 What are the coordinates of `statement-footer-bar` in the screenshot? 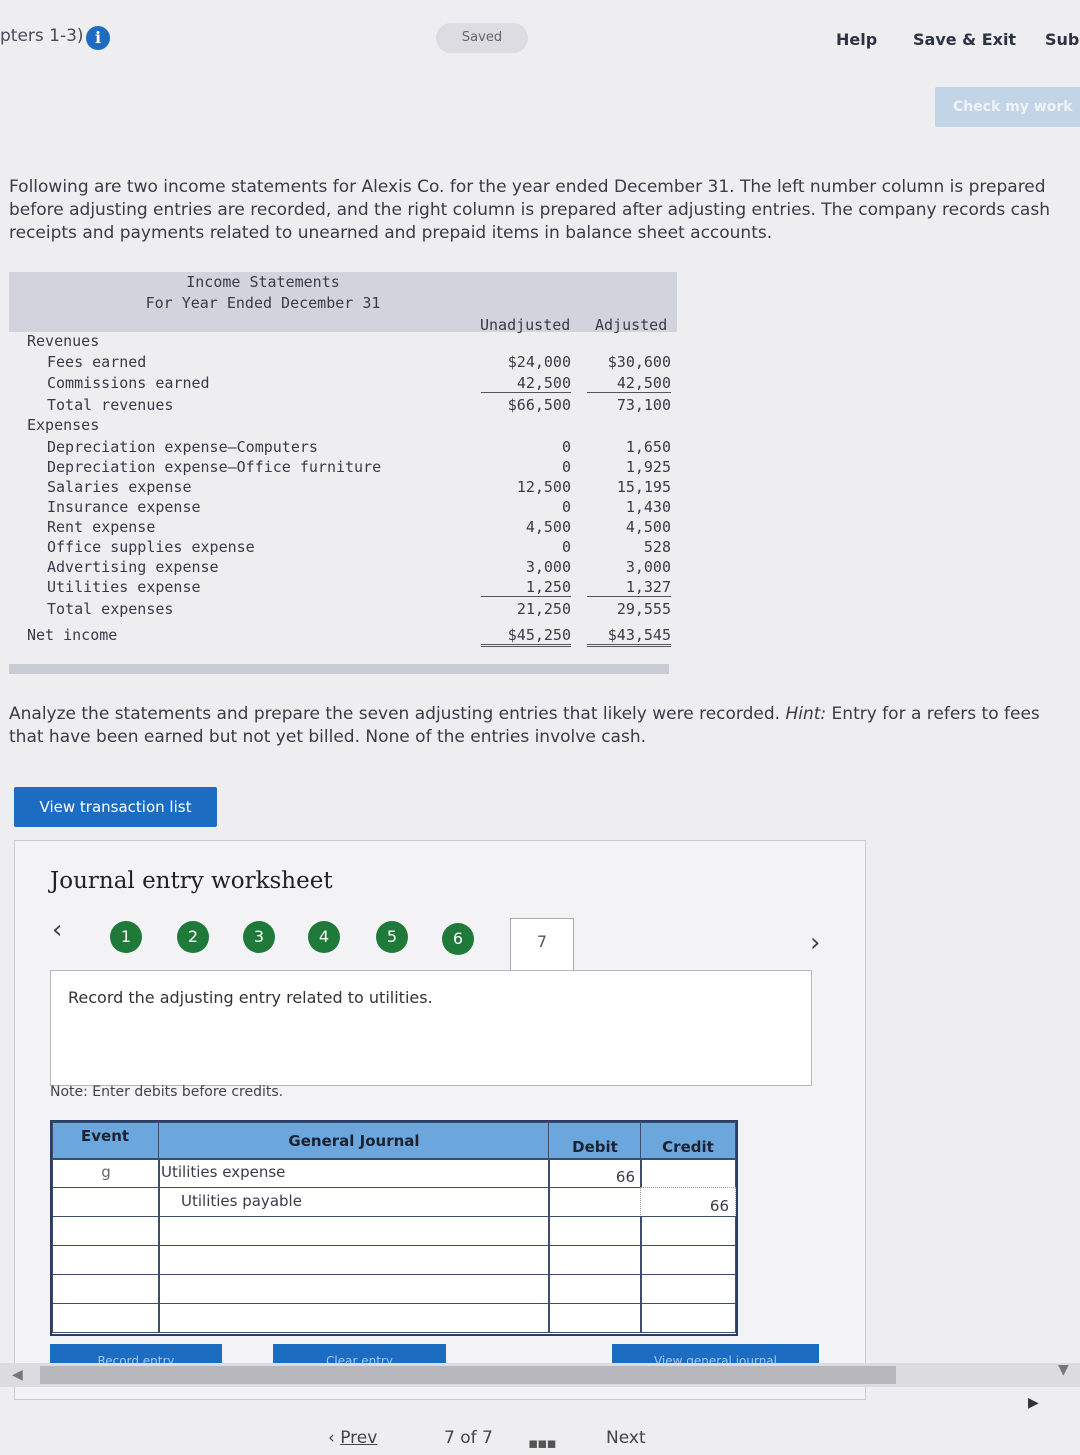 It's located at (339, 669).